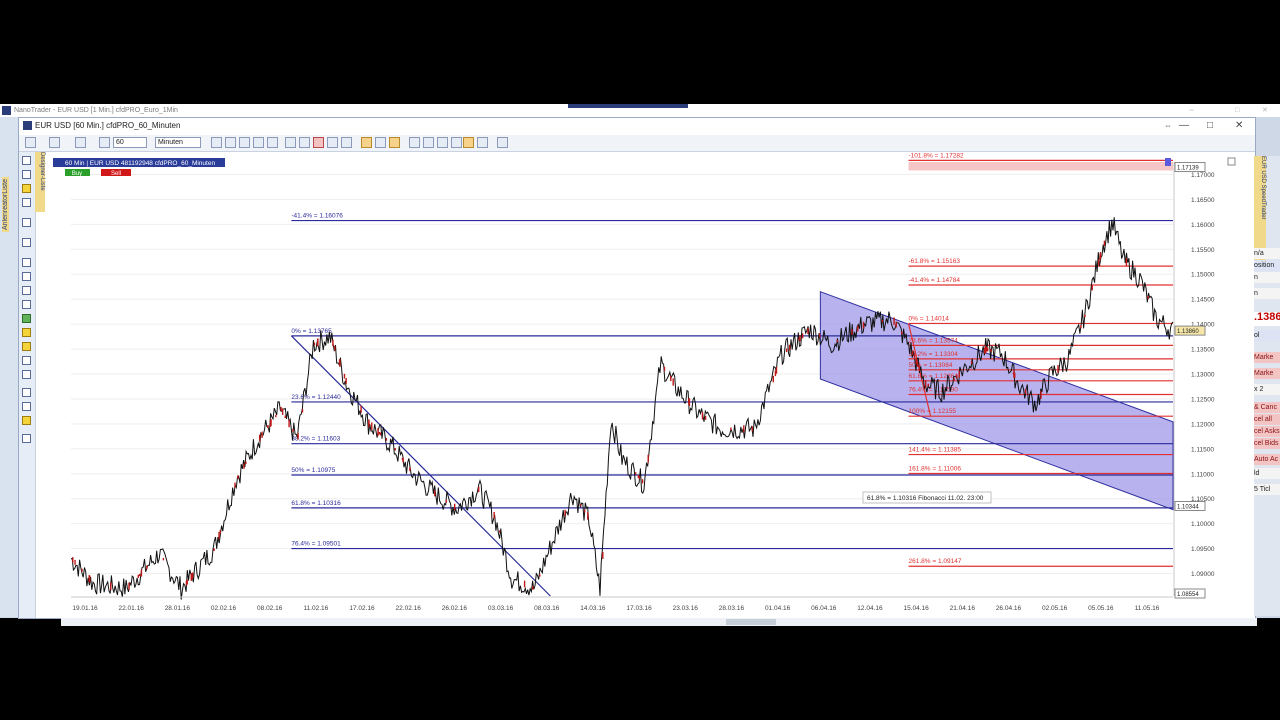 This screenshot has height=720, width=1280. I want to click on zoom-in-icon, so click(230, 142).